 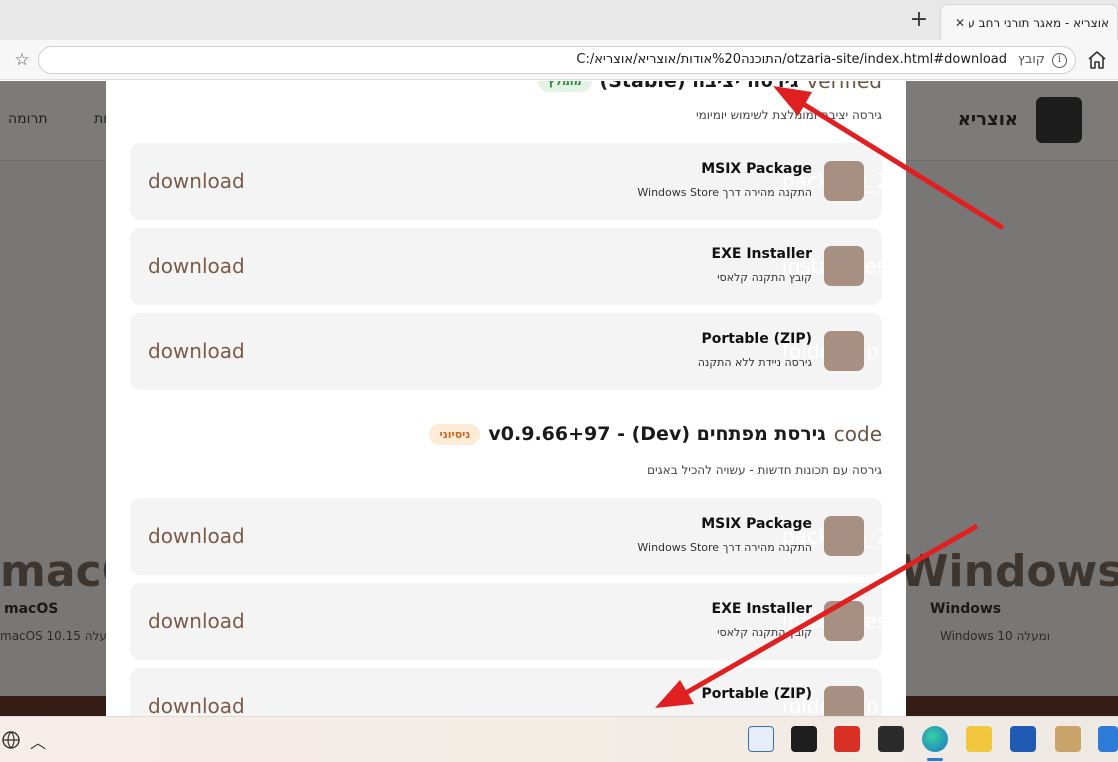 What do you see at coordinates (506, 692) in the screenshot?
I see `dev-zip-card: download folder_zip Portable (ZIP)` at bounding box center [506, 692].